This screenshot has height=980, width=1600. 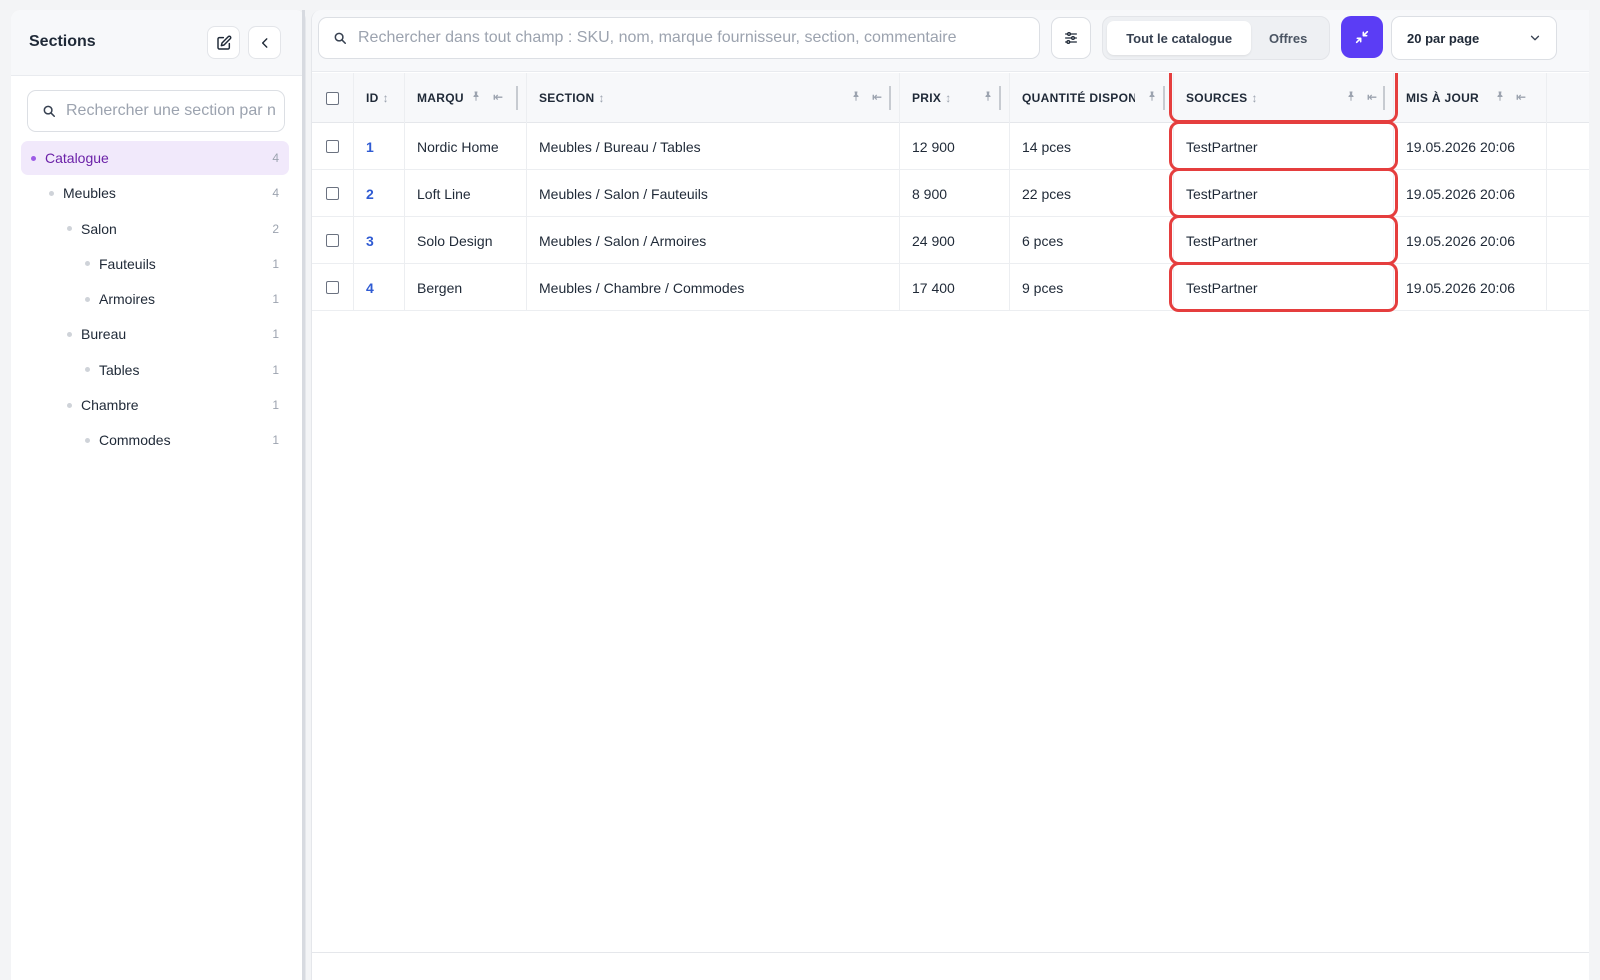 What do you see at coordinates (127, 299) in the screenshot?
I see `sidebar-item-label: Armoires` at bounding box center [127, 299].